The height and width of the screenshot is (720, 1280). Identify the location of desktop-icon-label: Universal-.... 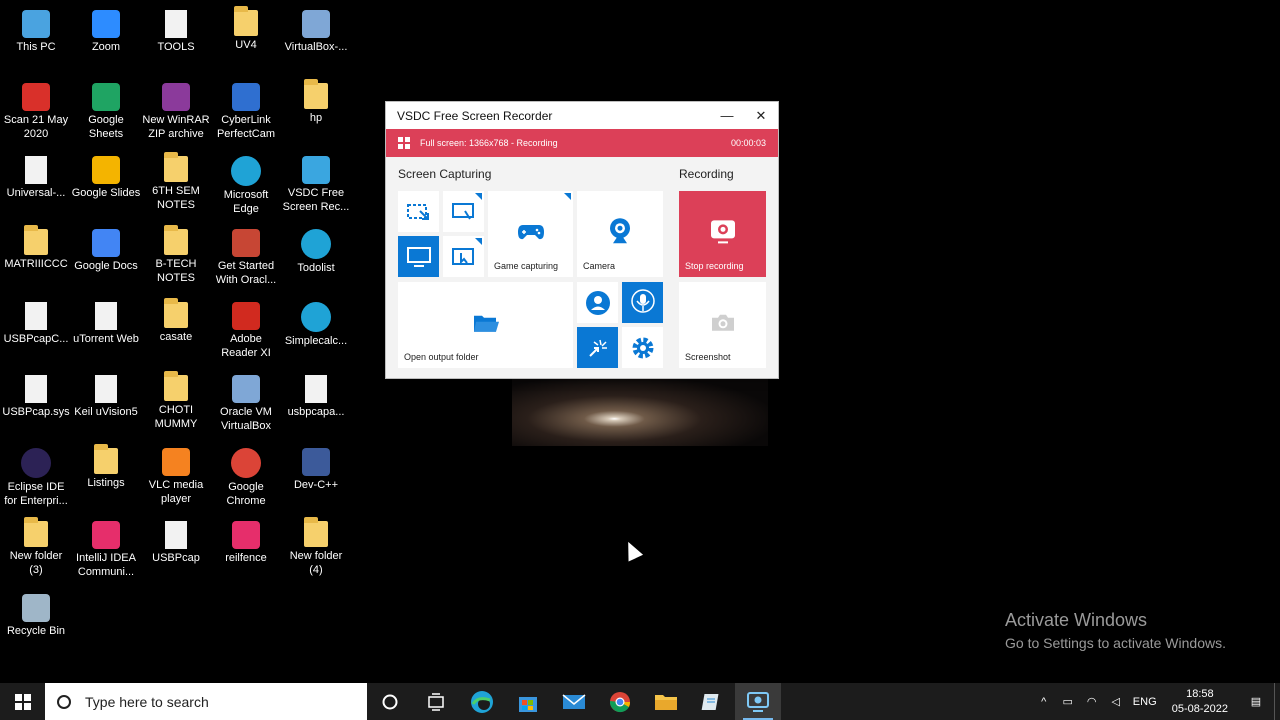
(36, 193).